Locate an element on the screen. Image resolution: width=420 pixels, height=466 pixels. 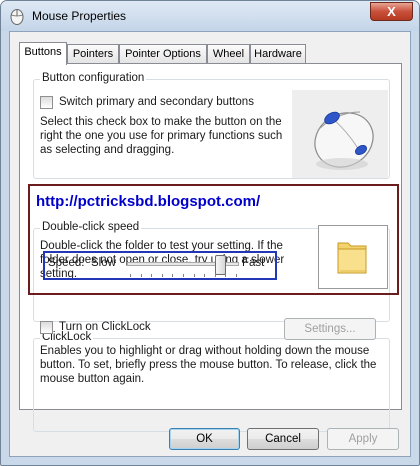
folder-icon is located at coordinates (353, 257).